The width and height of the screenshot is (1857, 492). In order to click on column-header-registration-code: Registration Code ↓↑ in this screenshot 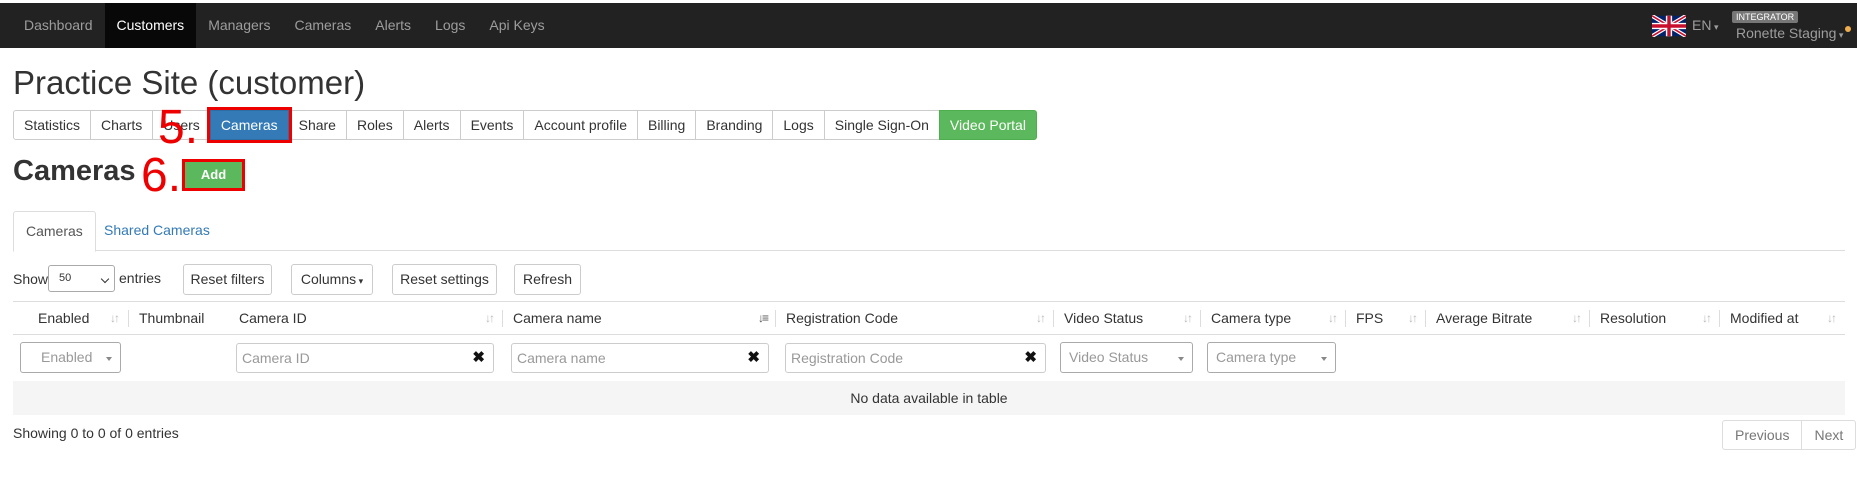, I will do `click(915, 318)`.